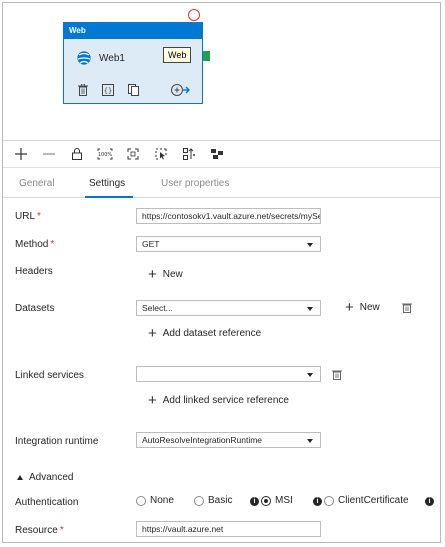 Image resolution: width=445 pixels, height=547 pixels. Describe the element at coordinates (39, 530) in the screenshot. I see `resource-label: Resource *` at that location.